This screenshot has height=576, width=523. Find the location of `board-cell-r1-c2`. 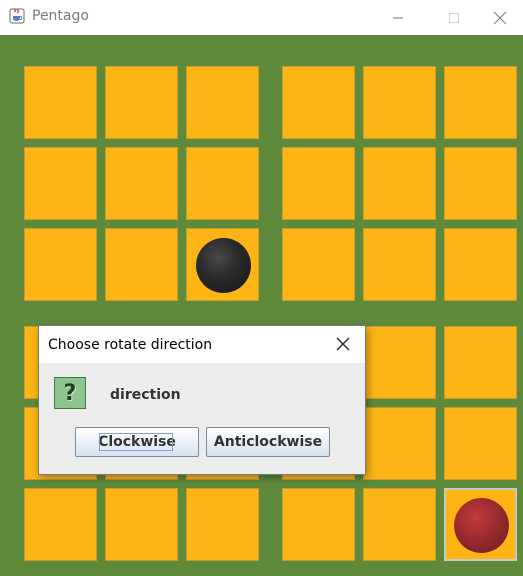

board-cell-r1-c2 is located at coordinates (141, 102).